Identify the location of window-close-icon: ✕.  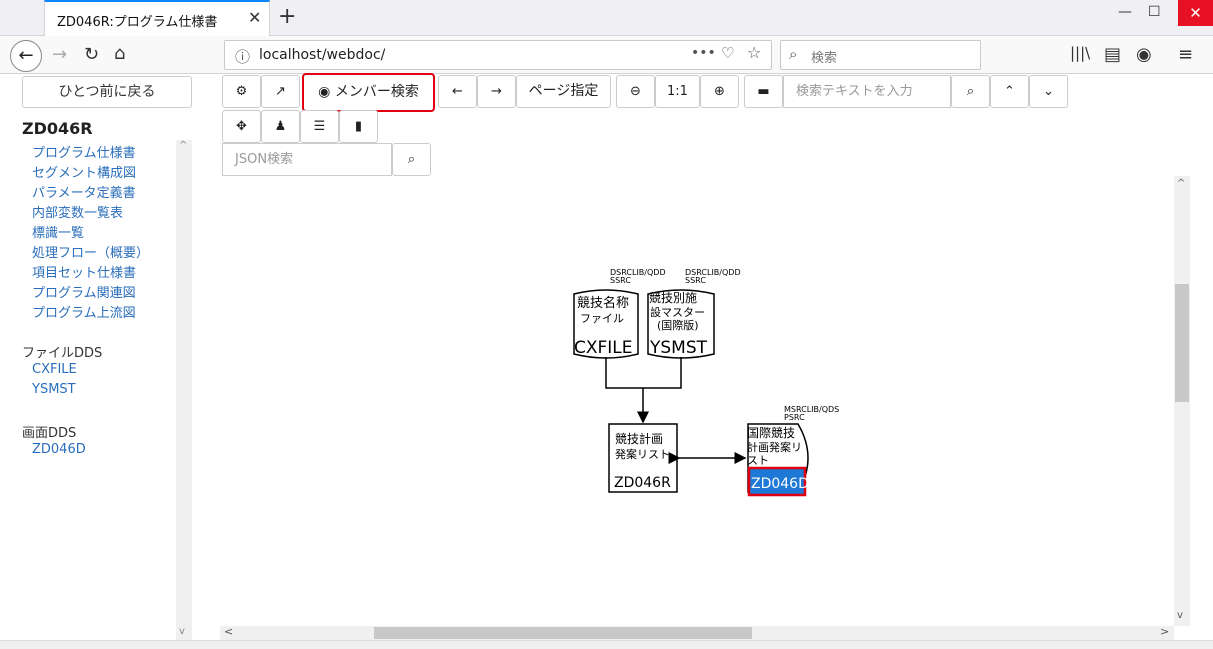
(1195, 13).